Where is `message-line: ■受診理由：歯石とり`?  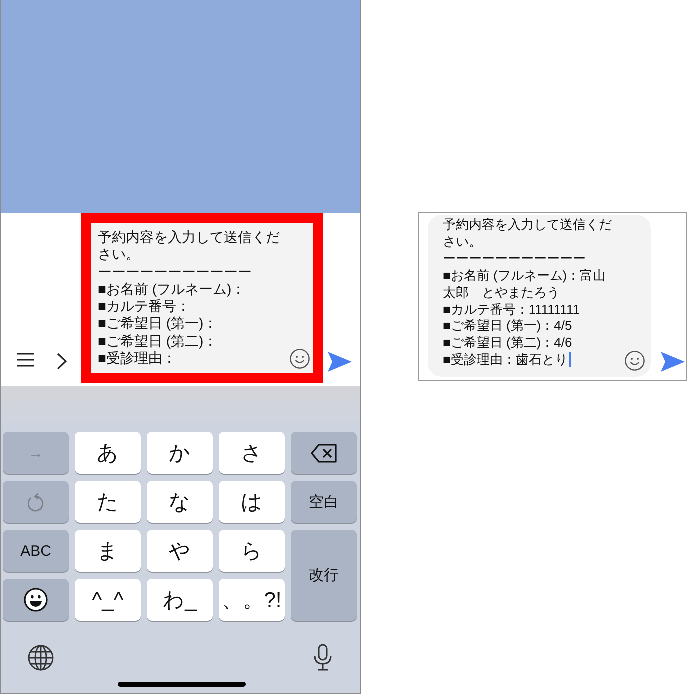 message-line: ■受診理由：歯石とり is located at coordinates (505, 360).